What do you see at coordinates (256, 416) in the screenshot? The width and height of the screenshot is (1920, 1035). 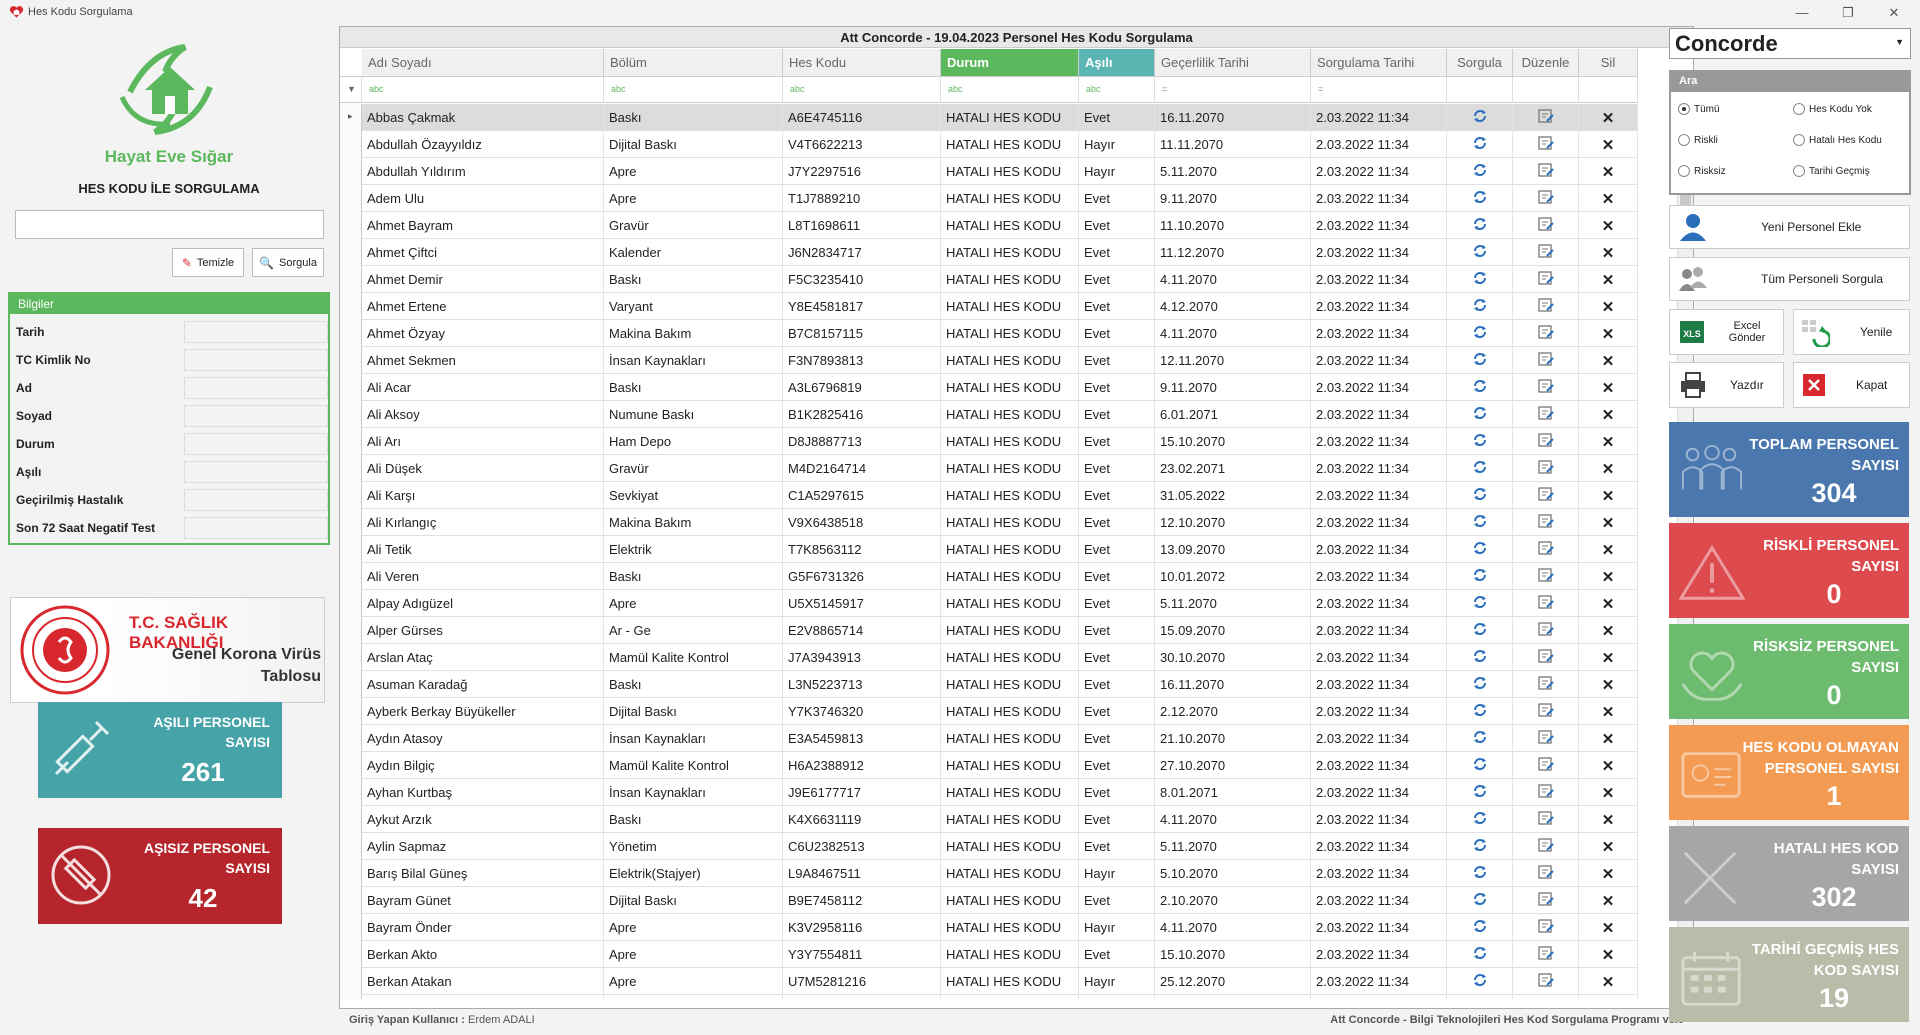 I see `surname-field` at bounding box center [256, 416].